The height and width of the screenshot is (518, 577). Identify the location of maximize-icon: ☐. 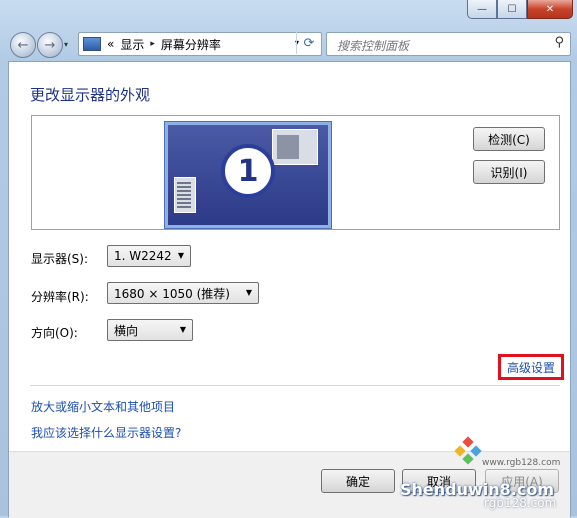
(512, 9).